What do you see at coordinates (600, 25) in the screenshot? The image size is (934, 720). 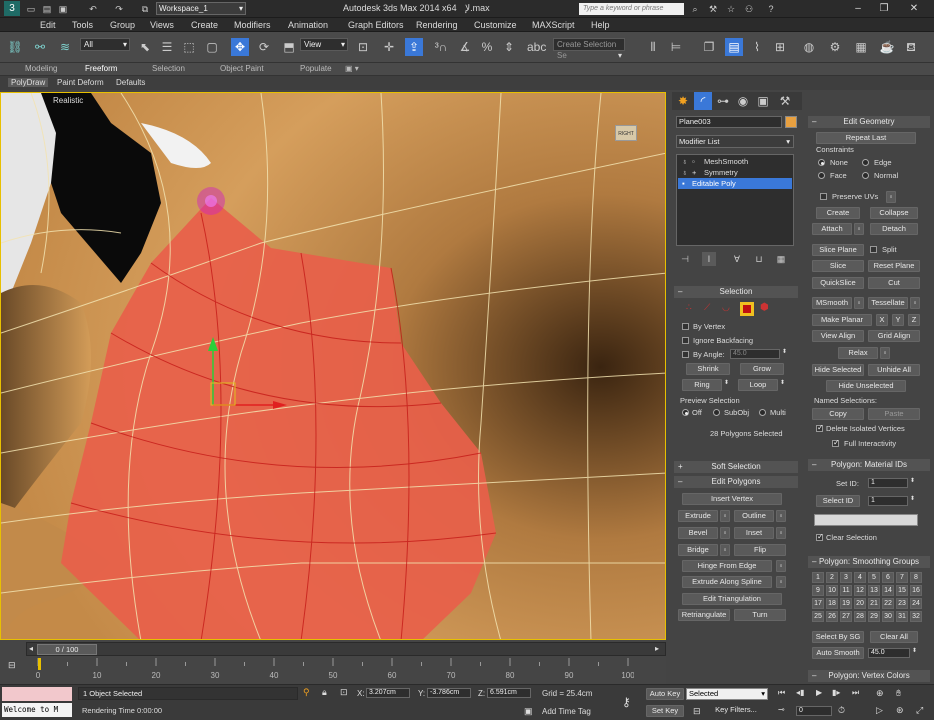 I see `menu-help: Help` at bounding box center [600, 25].